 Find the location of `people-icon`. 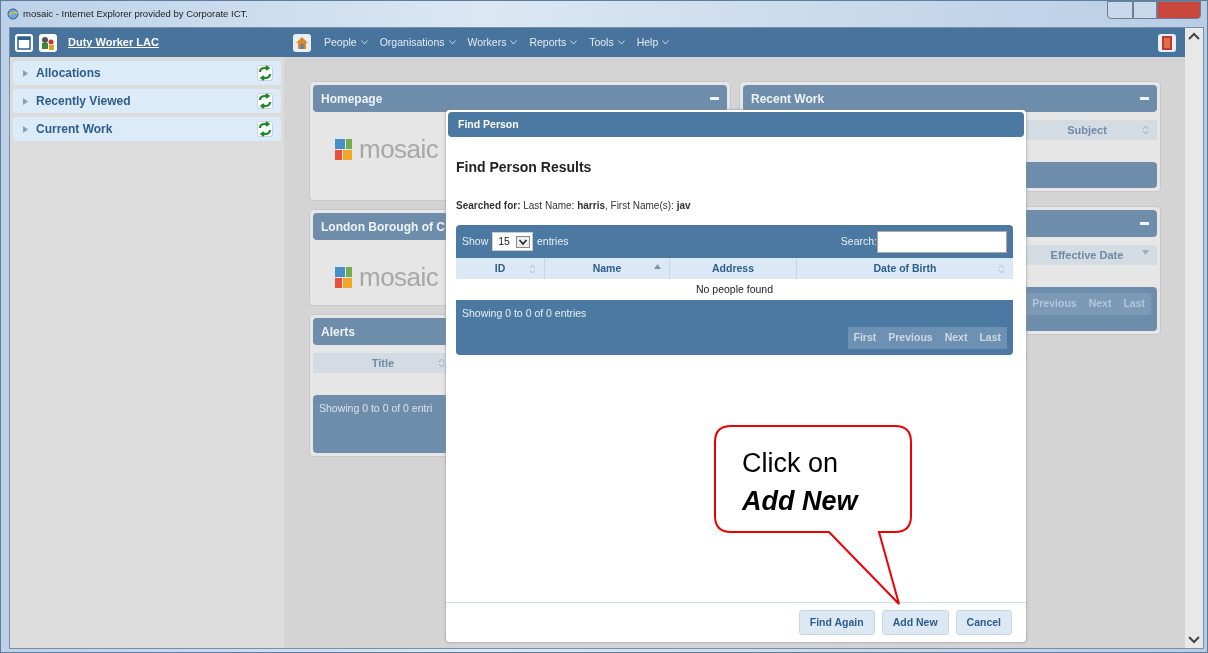

people-icon is located at coordinates (48, 42).